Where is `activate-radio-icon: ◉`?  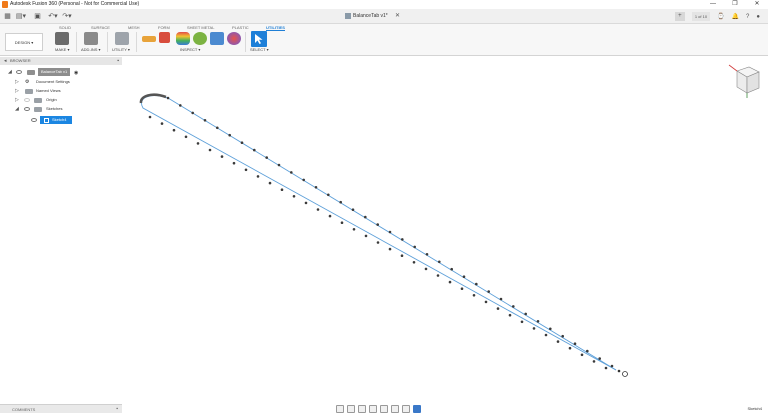
activate-radio-icon: ◉ is located at coordinates (76, 73).